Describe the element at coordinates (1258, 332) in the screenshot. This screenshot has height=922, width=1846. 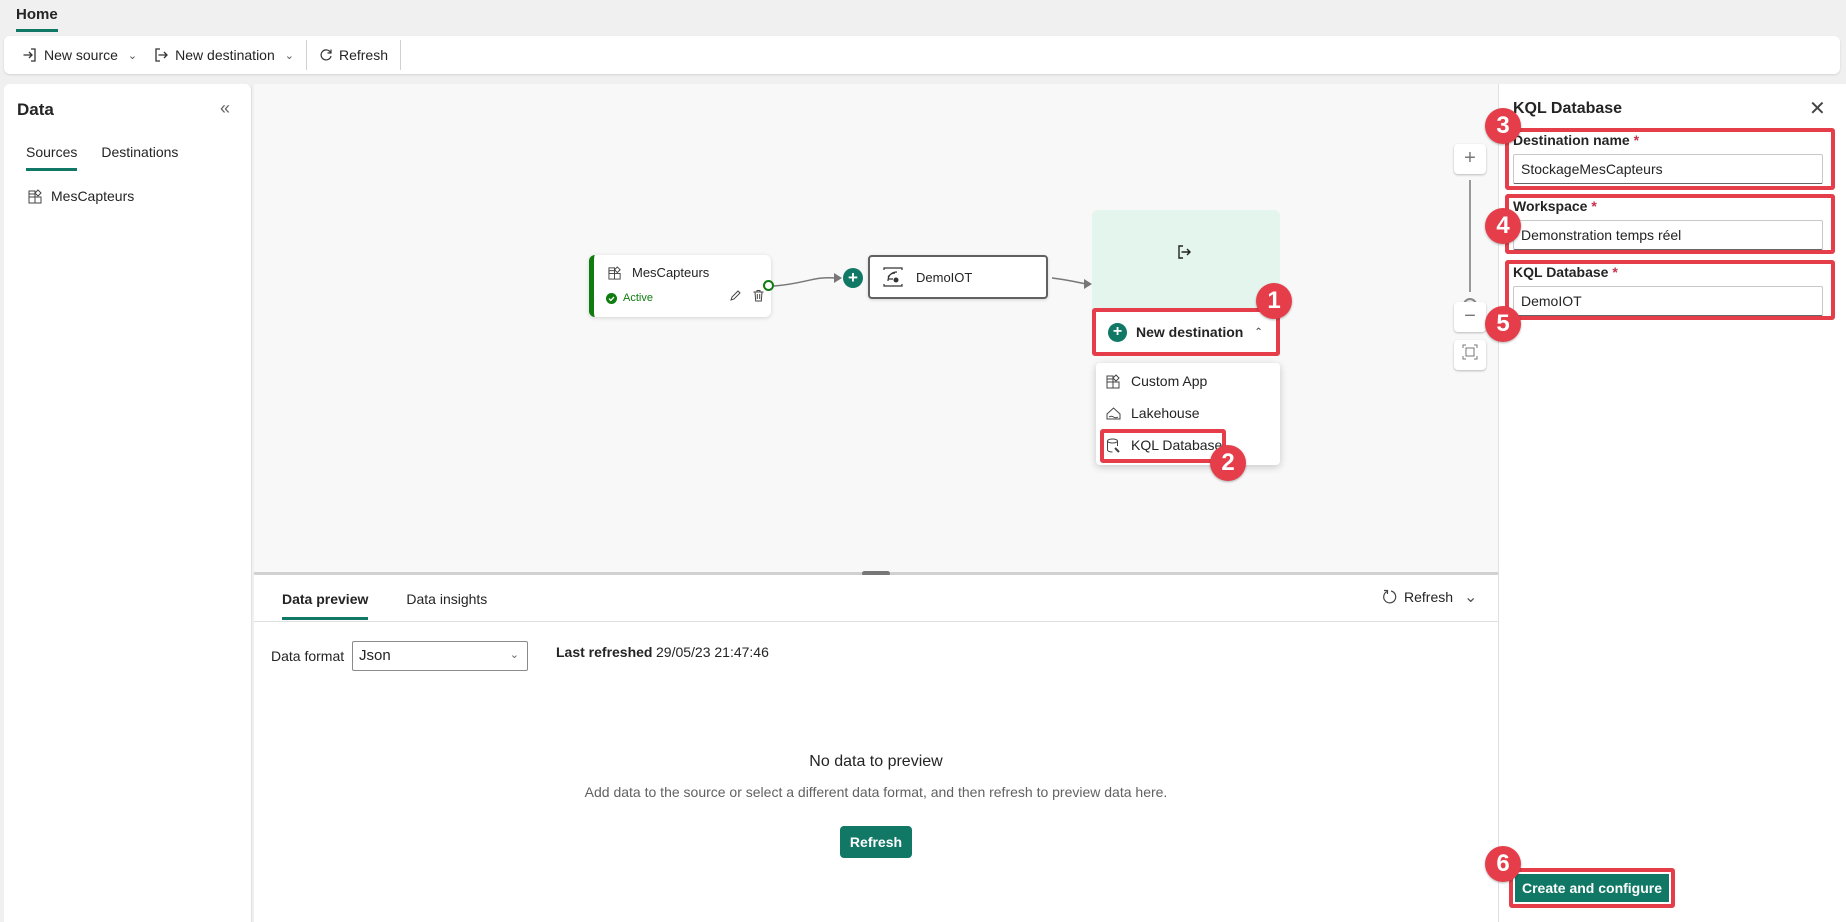
I see `chevron-up-icon: ⌃` at that location.